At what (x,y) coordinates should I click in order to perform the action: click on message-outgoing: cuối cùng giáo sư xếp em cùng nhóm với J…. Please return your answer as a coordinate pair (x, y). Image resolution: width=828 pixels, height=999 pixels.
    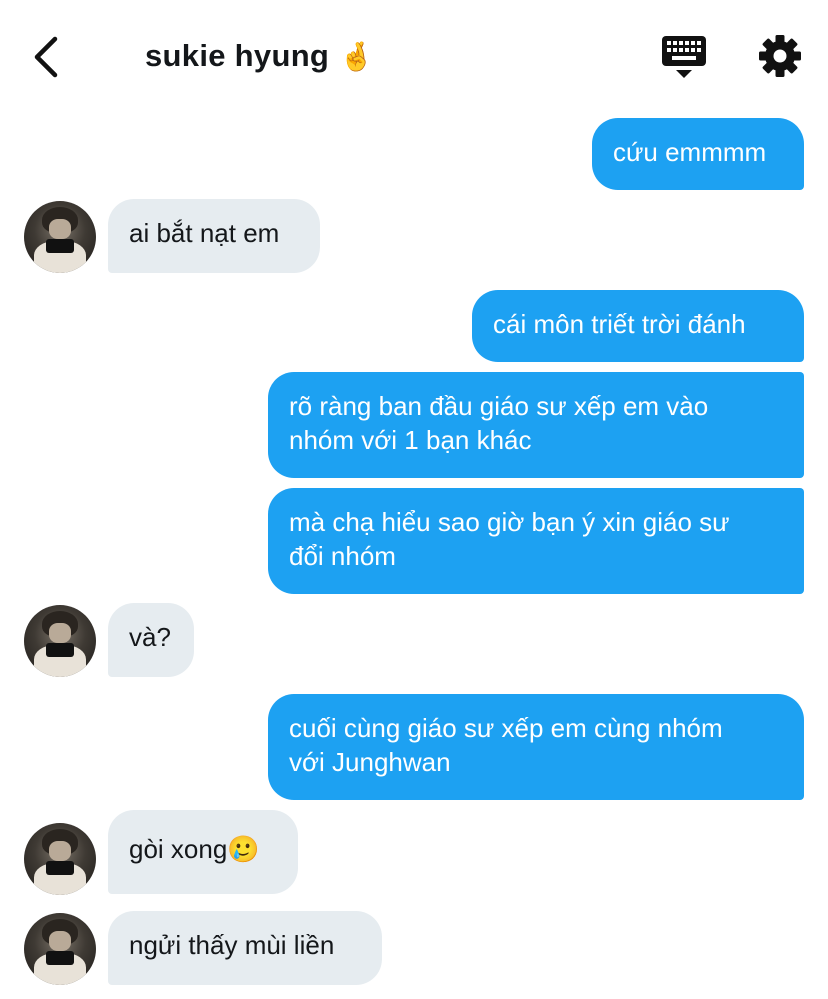
    Looking at the image, I should click on (536, 747).